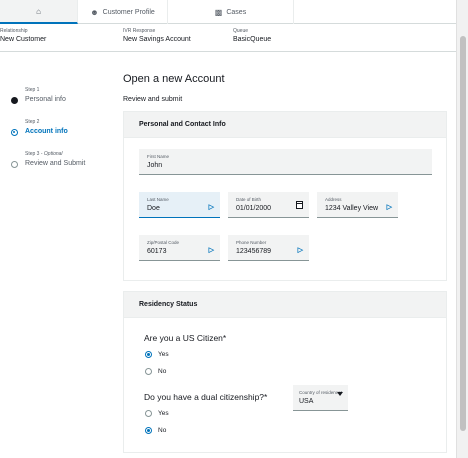 This screenshot has width=468, height=458. Describe the element at coordinates (45, 99) in the screenshot. I see `step-name: Personal info` at that location.